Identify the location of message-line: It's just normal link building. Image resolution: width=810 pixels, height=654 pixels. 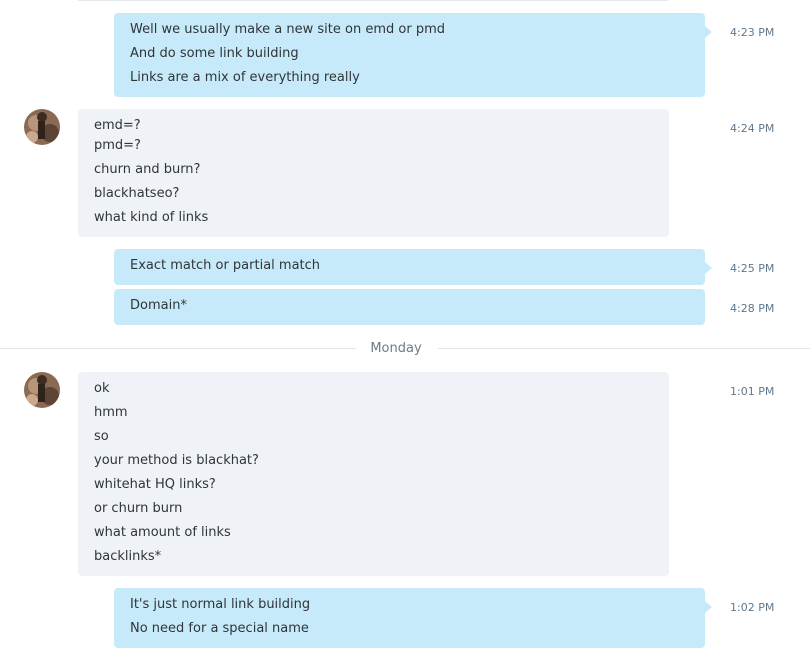
(220, 604).